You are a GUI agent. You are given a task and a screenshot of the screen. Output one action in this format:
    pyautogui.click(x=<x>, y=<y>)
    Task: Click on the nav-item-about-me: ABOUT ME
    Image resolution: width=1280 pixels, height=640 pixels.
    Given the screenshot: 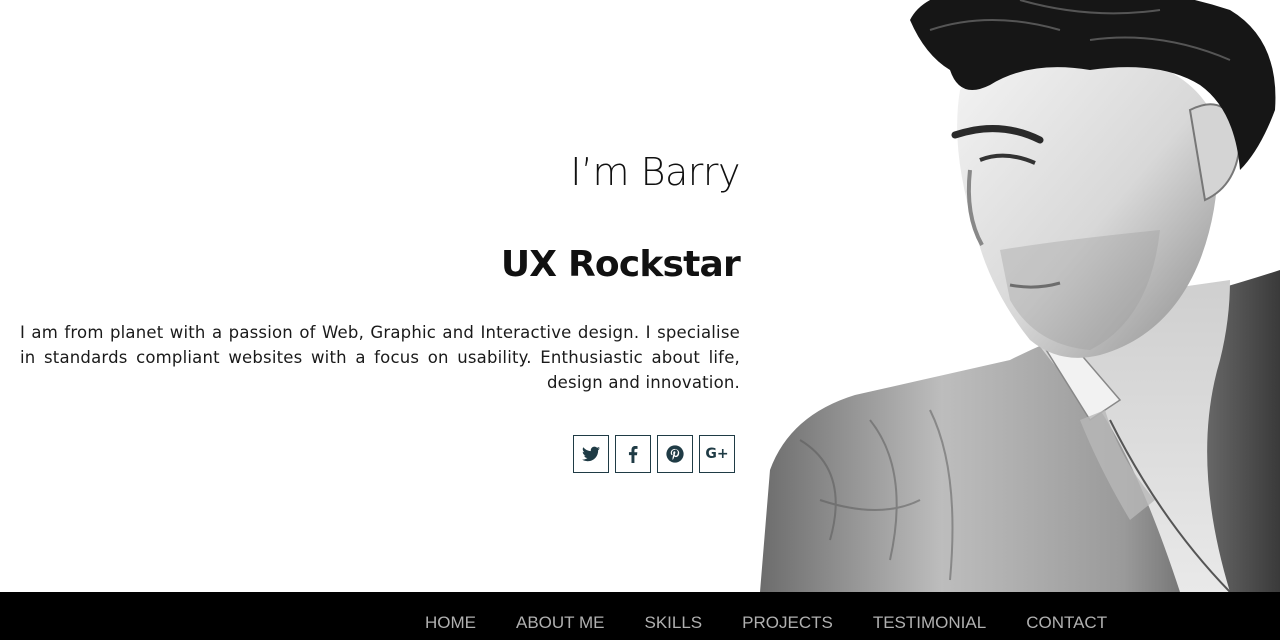 What is the action you would take?
    pyautogui.click(x=560, y=612)
    